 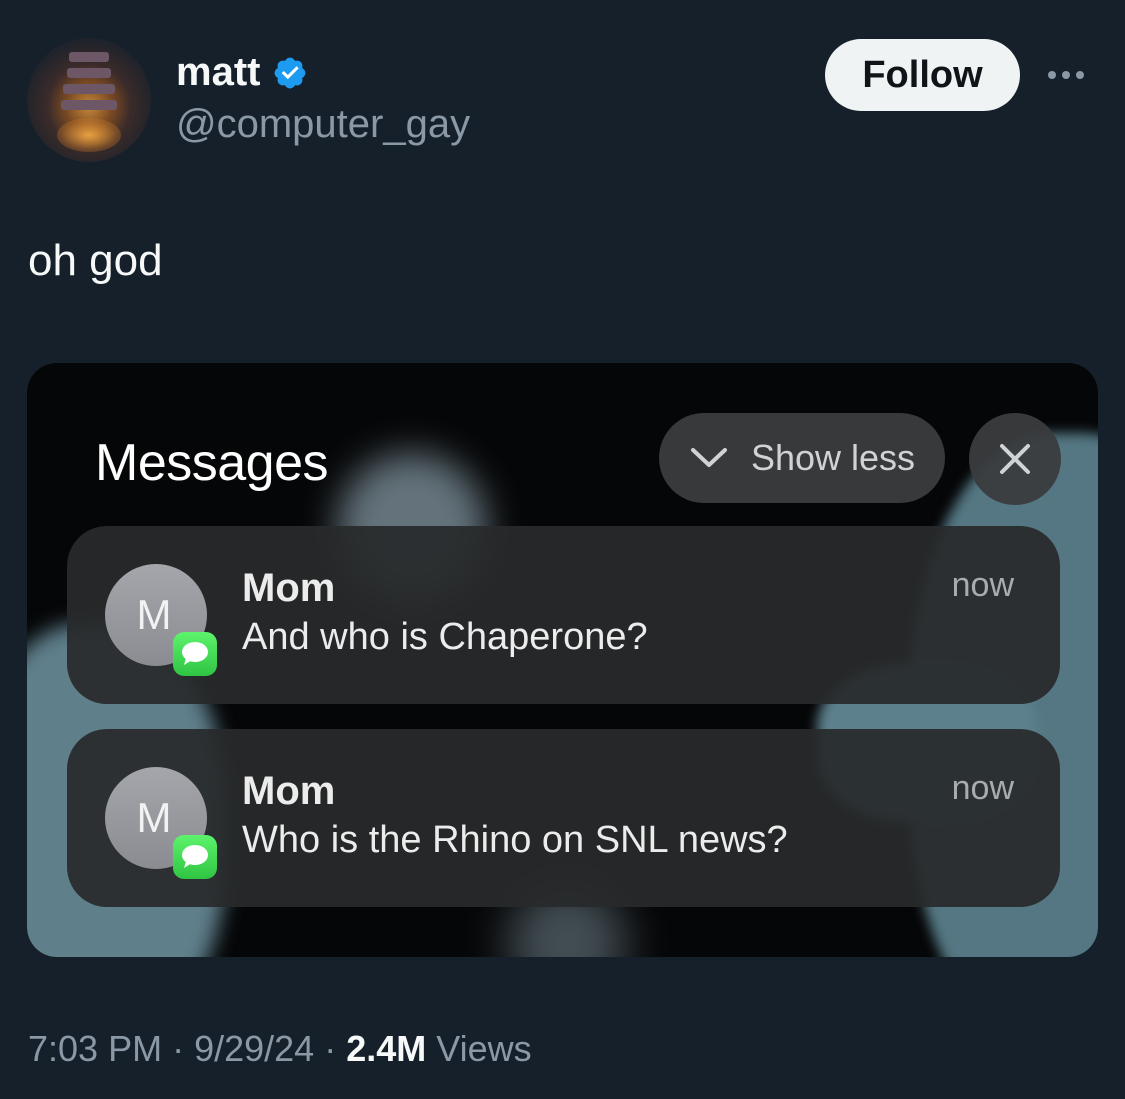 I want to click on show-less-button: Show less, so click(x=802, y=458).